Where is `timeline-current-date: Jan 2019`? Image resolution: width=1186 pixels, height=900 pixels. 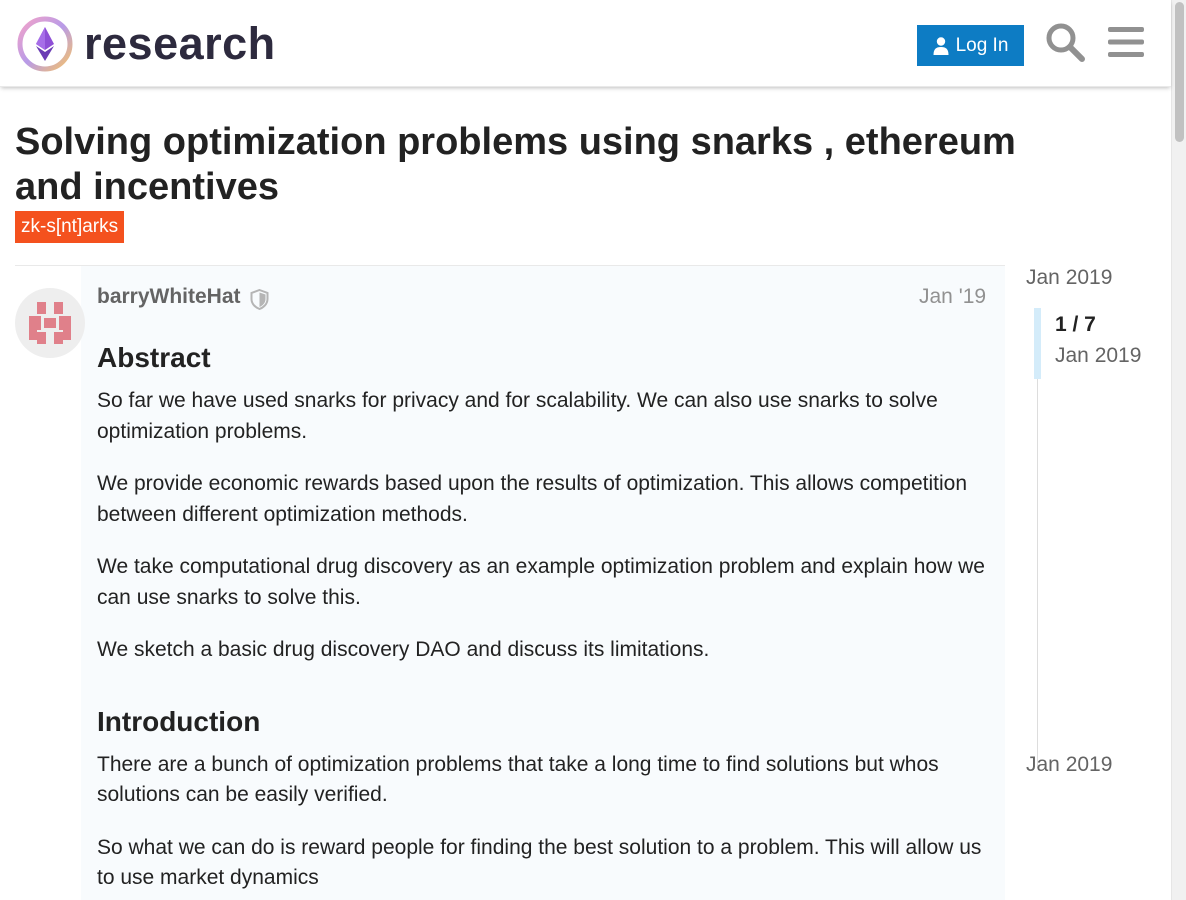 timeline-current-date: Jan 2019 is located at coordinates (1098, 355).